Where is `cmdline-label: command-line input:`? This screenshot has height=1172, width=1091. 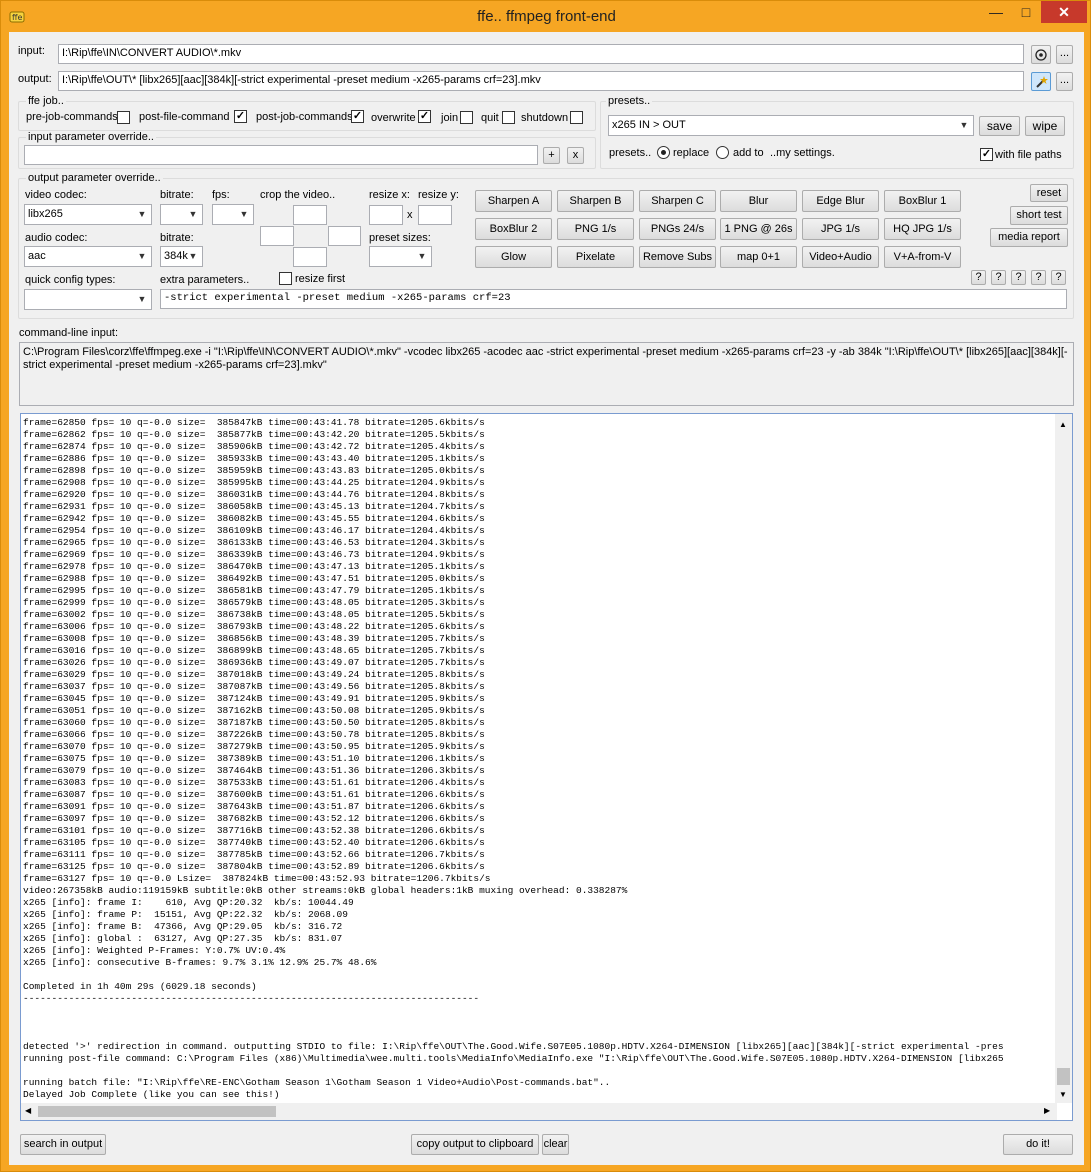
cmdline-label: command-line input: is located at coordinates (69, 333).